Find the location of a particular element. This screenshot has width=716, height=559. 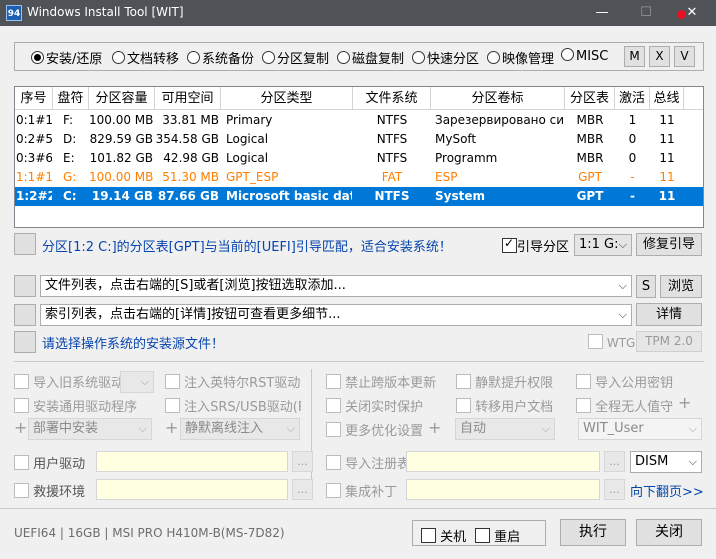

old-driver-select: ⌵ is located at coordinates (137, 382).